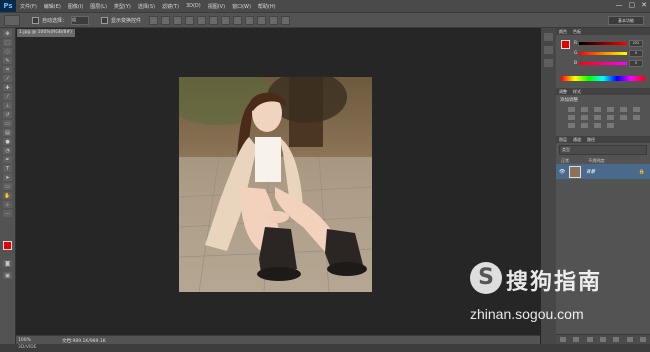  I want to click on tab-channels: 通道, so click(577, 140).